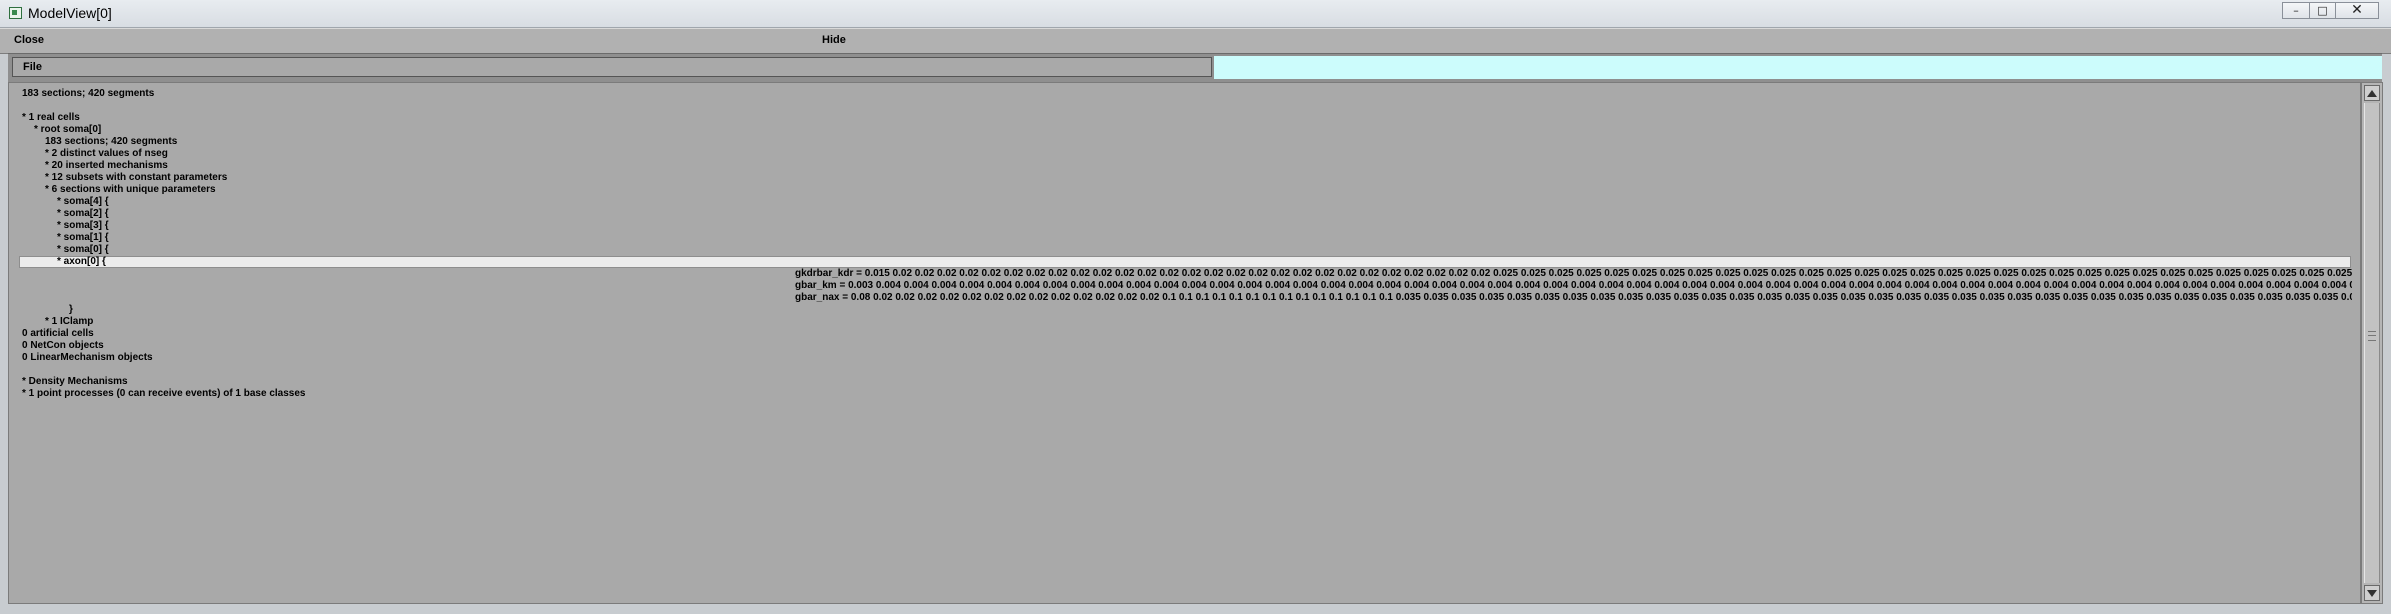 This screenshot has height=614, width=2391. What do you see at coordinates (15, 13) in the screenshot?
I see `app-icon` at bounding box center [15, 13].